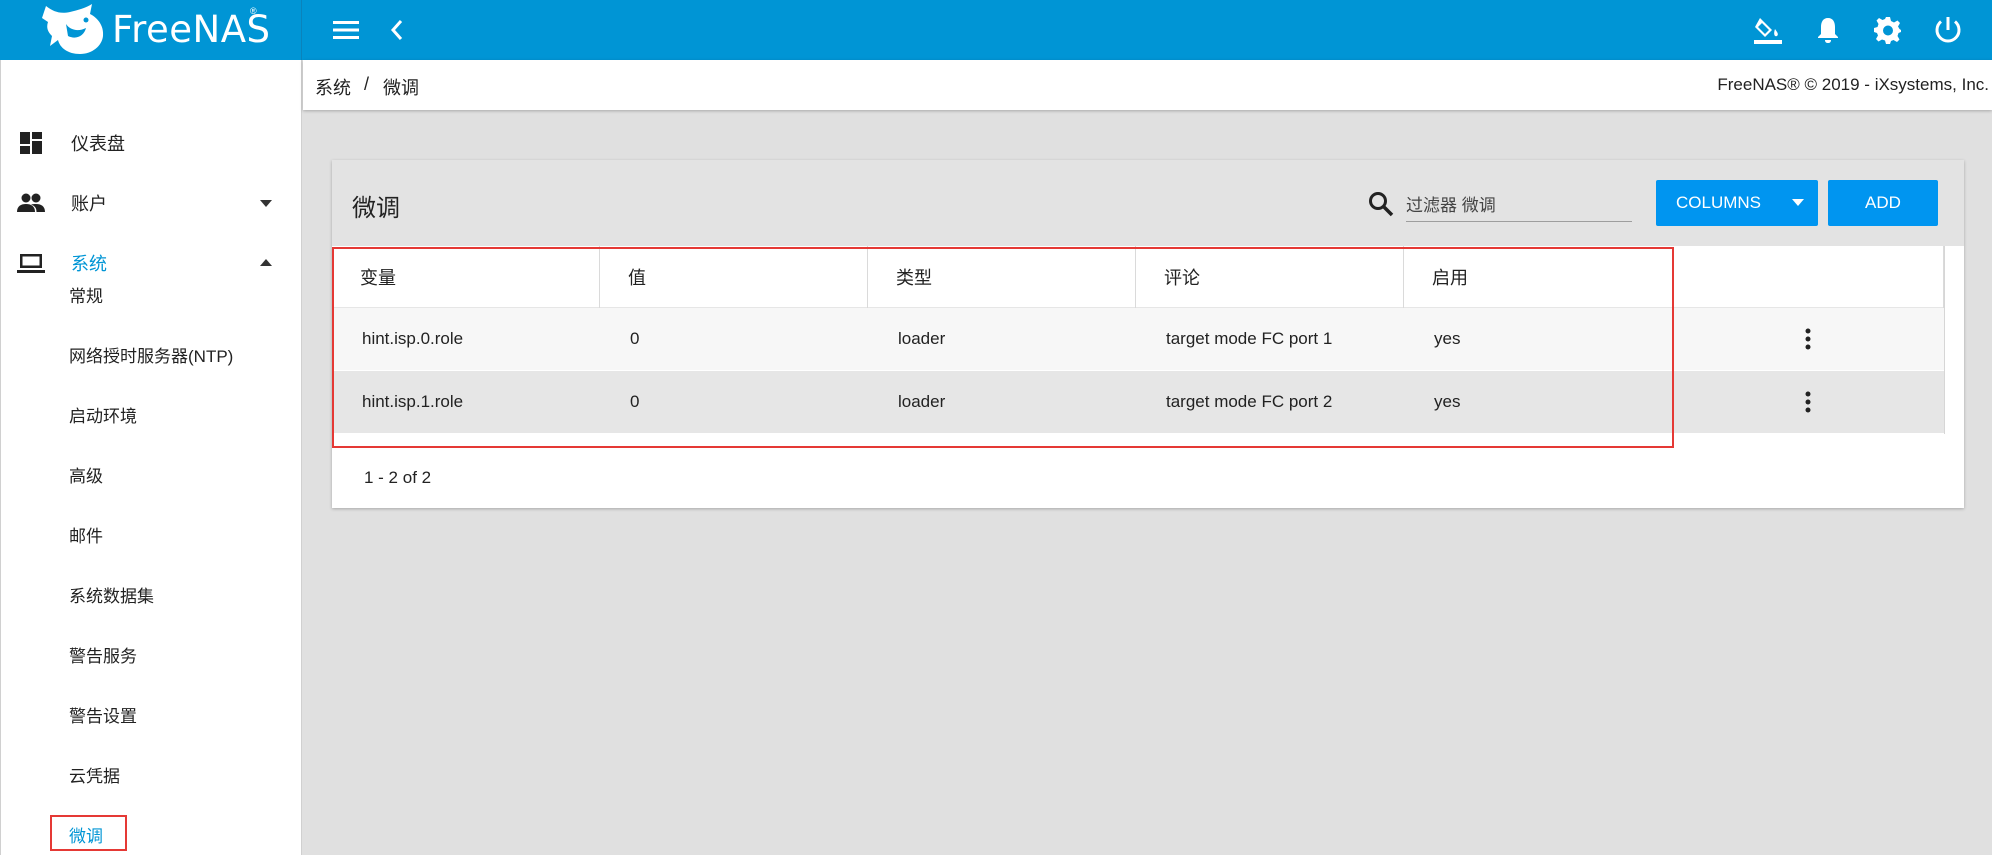  Describe the element at coordinates (31, 263) in the screenshot. I see `laptop-icon` at that location.